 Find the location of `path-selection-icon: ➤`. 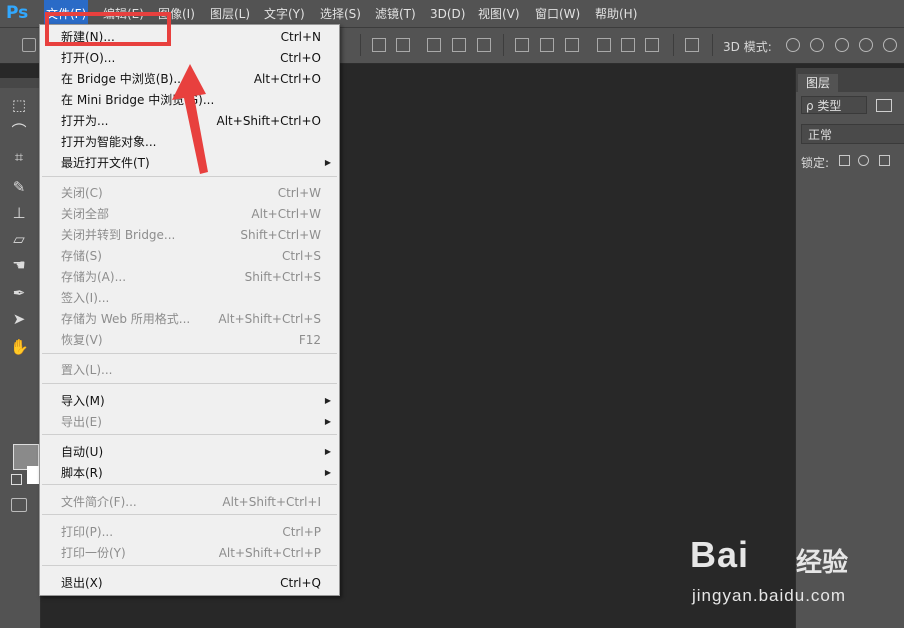

path-selection-icon: ➤ is located at coordinates (19, 319).